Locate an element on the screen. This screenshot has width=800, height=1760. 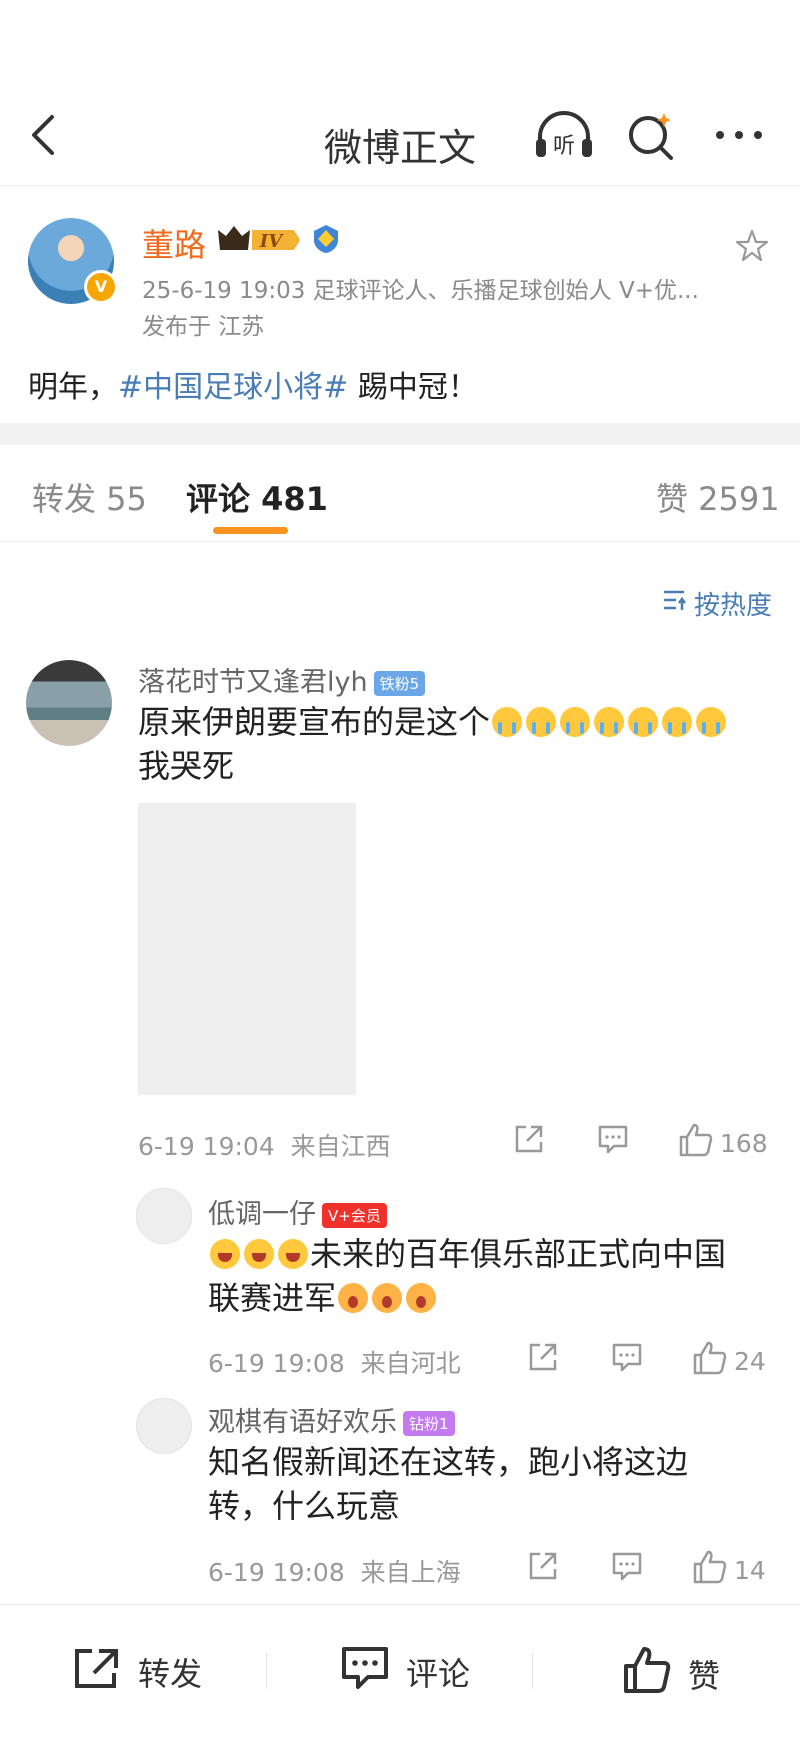
like-reply-button: 24 is located at coordinates (729, 1361).